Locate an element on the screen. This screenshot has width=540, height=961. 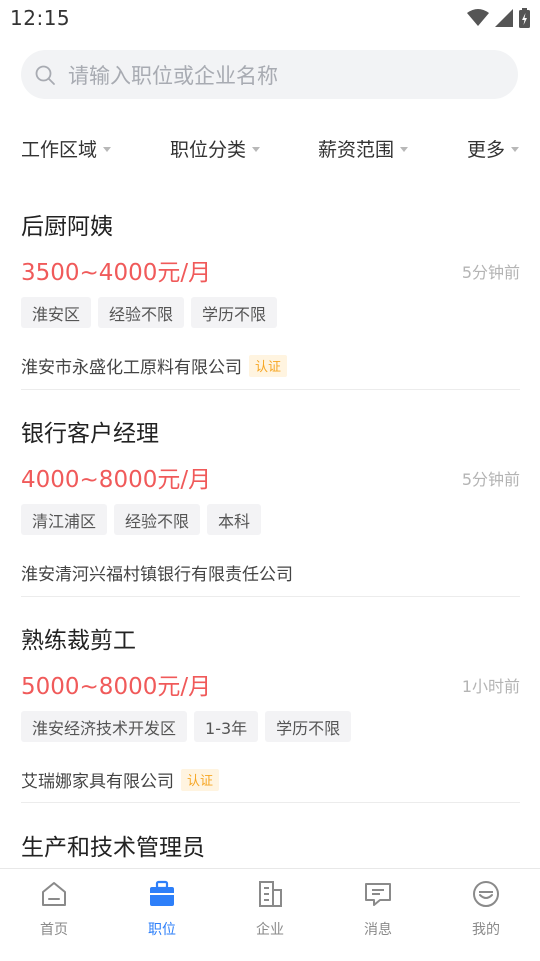
search-icon is located at coordinates (45, 75).